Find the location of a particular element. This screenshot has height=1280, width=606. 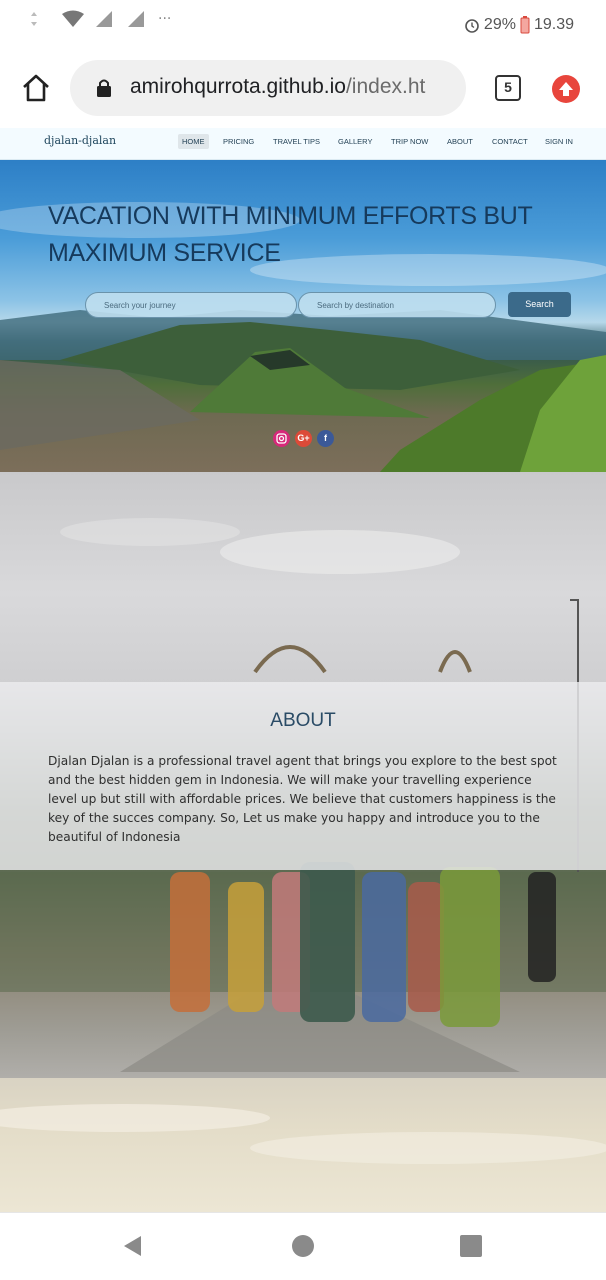

clock: 19.39 is located at coordinates (553, 24).